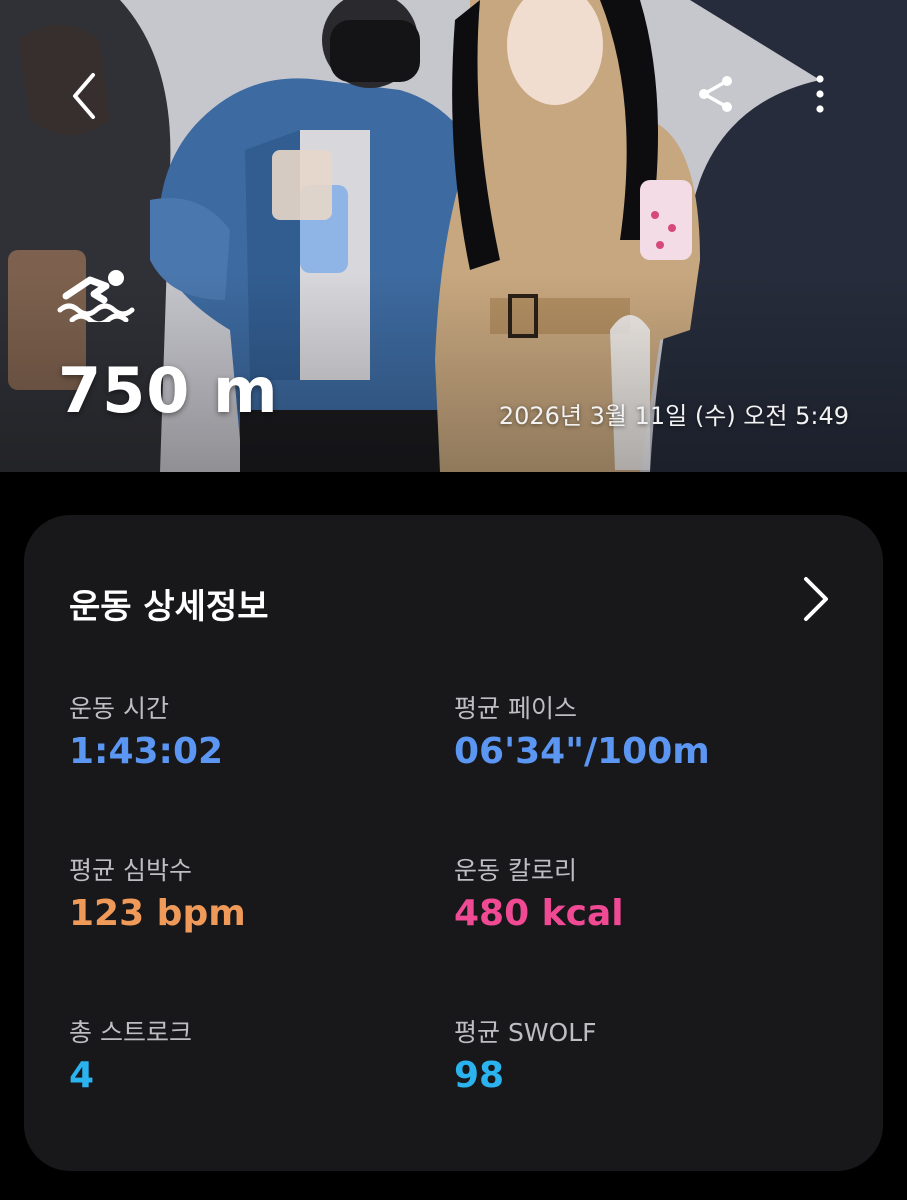  What do you see at coordinates (82, 1075) in the screenshot?
I see `metric-value-total-strokes: 4` at bounding box center [82, 1075].